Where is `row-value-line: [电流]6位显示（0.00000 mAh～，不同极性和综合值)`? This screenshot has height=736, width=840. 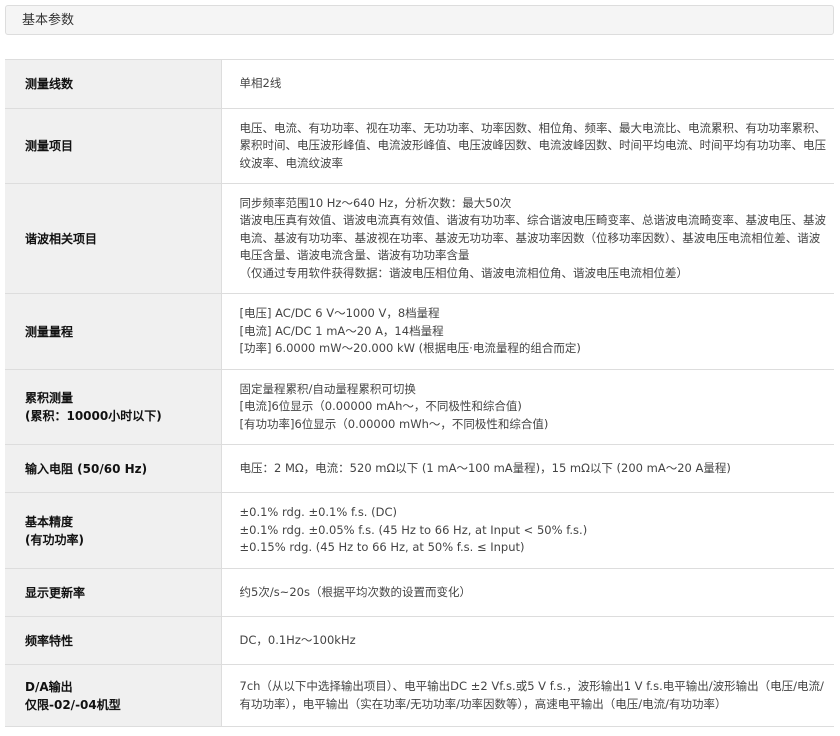
row-value-line: [电流]6位显示（0.00000 mAh～，不同极性和综合值) is located at coordinates (380, 406).